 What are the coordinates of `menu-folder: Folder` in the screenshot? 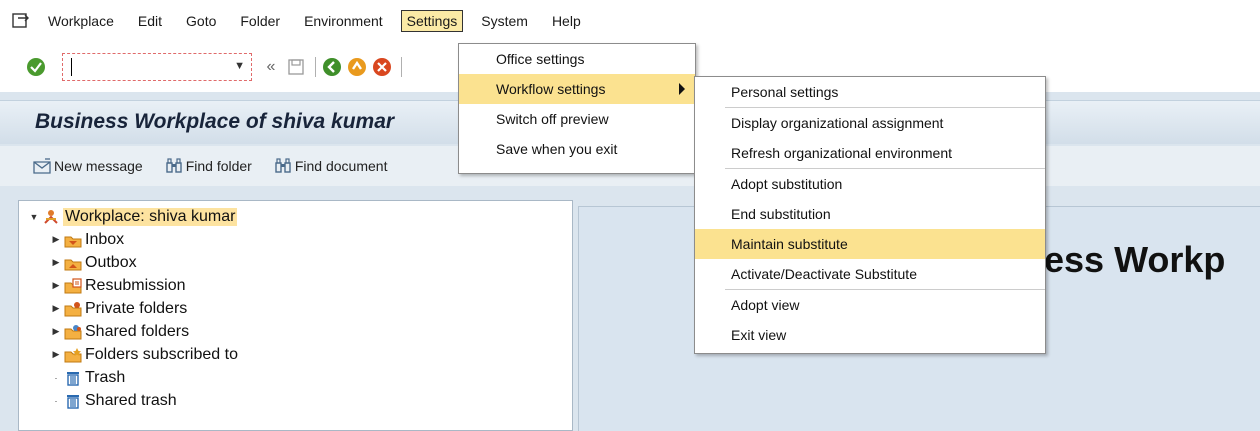 It's located at (260, 21).